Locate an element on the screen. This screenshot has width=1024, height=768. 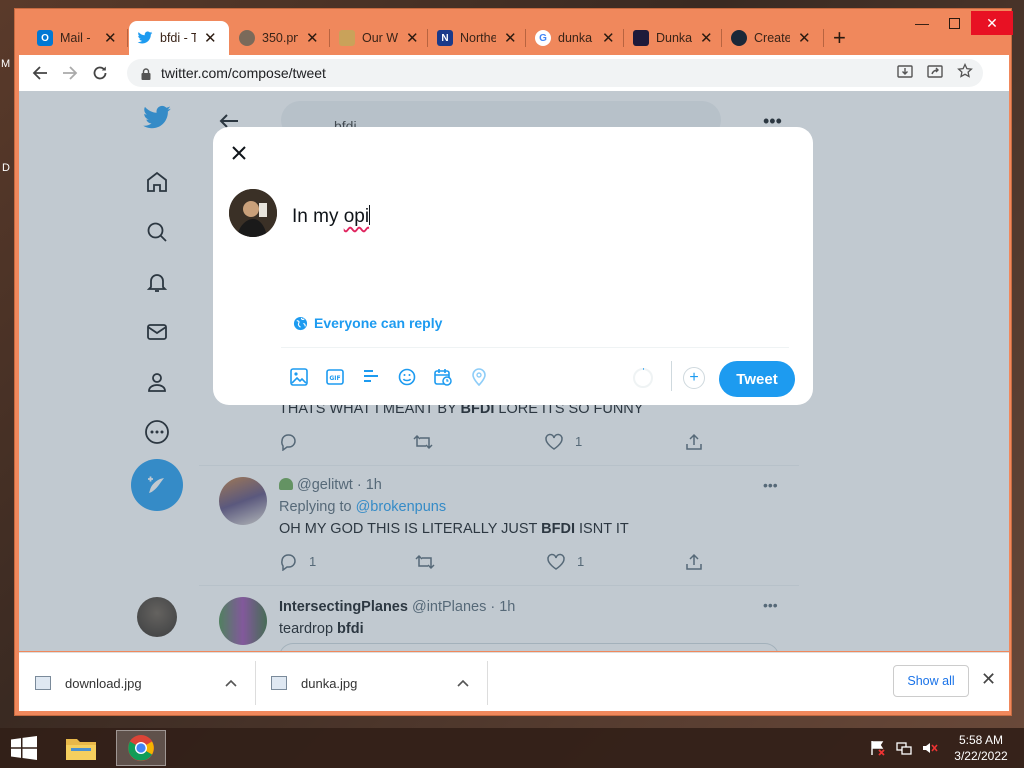
tab-350: 350.pn ✕ is located at coordinates (279, 38).